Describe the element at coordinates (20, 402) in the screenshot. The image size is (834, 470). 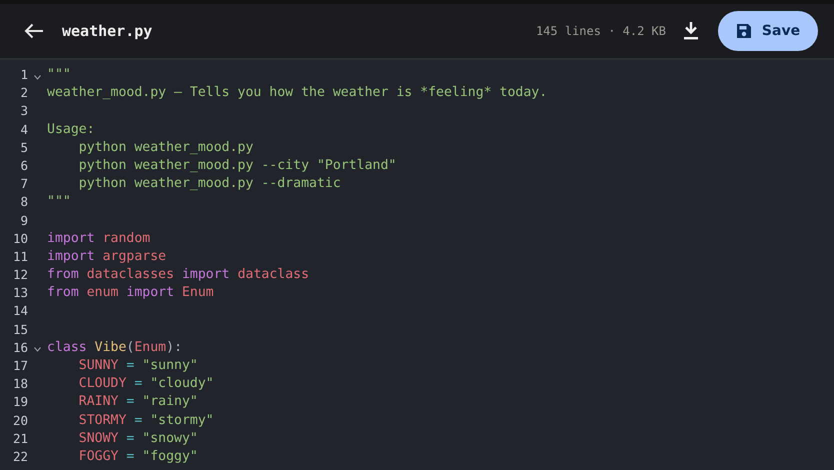
I see `line-number: 19` at that location.